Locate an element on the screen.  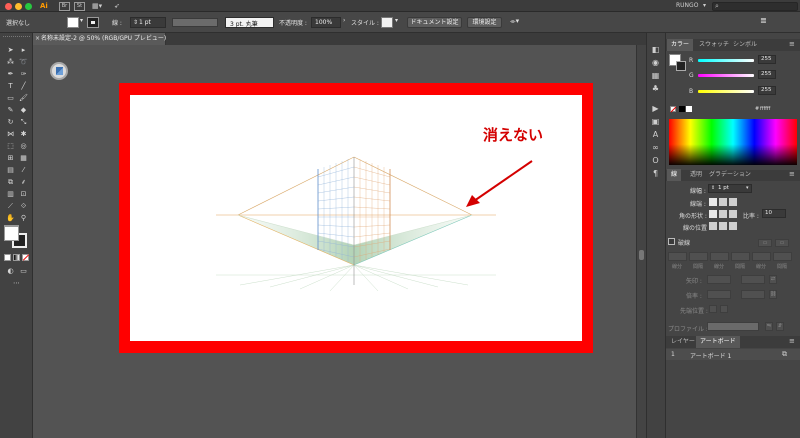
white-swatch is located at coordinates (689, 109).